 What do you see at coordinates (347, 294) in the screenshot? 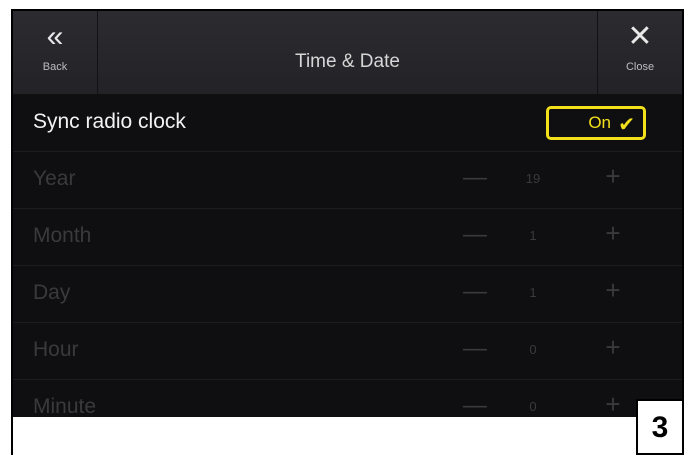
I see `day-row: Day — 1 +` at bounding box center [347, 294].